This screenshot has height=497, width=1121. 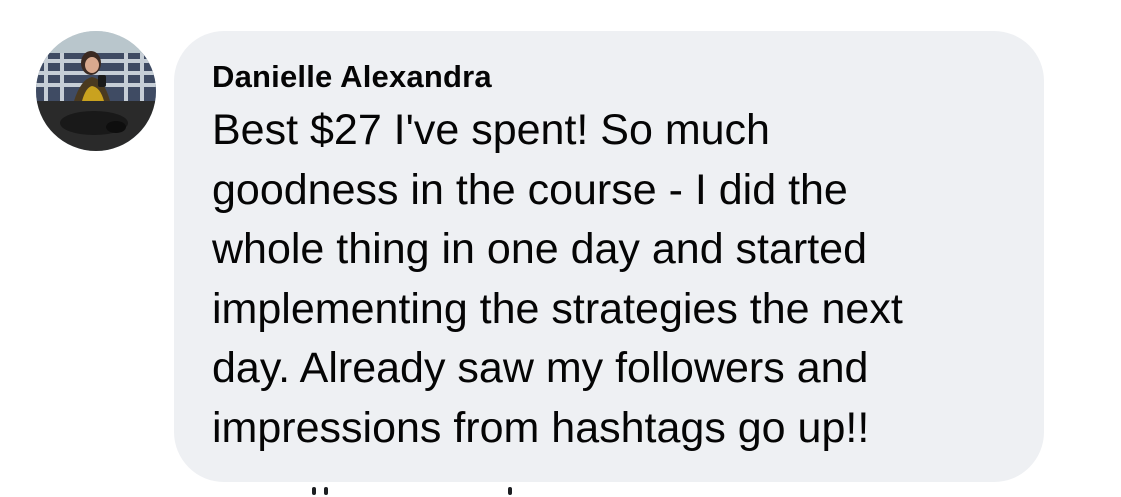 What do you see at coordinates (541, 427) in the screenshot?
I see `comment-text-line: impressions from hashtags go up!!` at bounding box center [541, 427].